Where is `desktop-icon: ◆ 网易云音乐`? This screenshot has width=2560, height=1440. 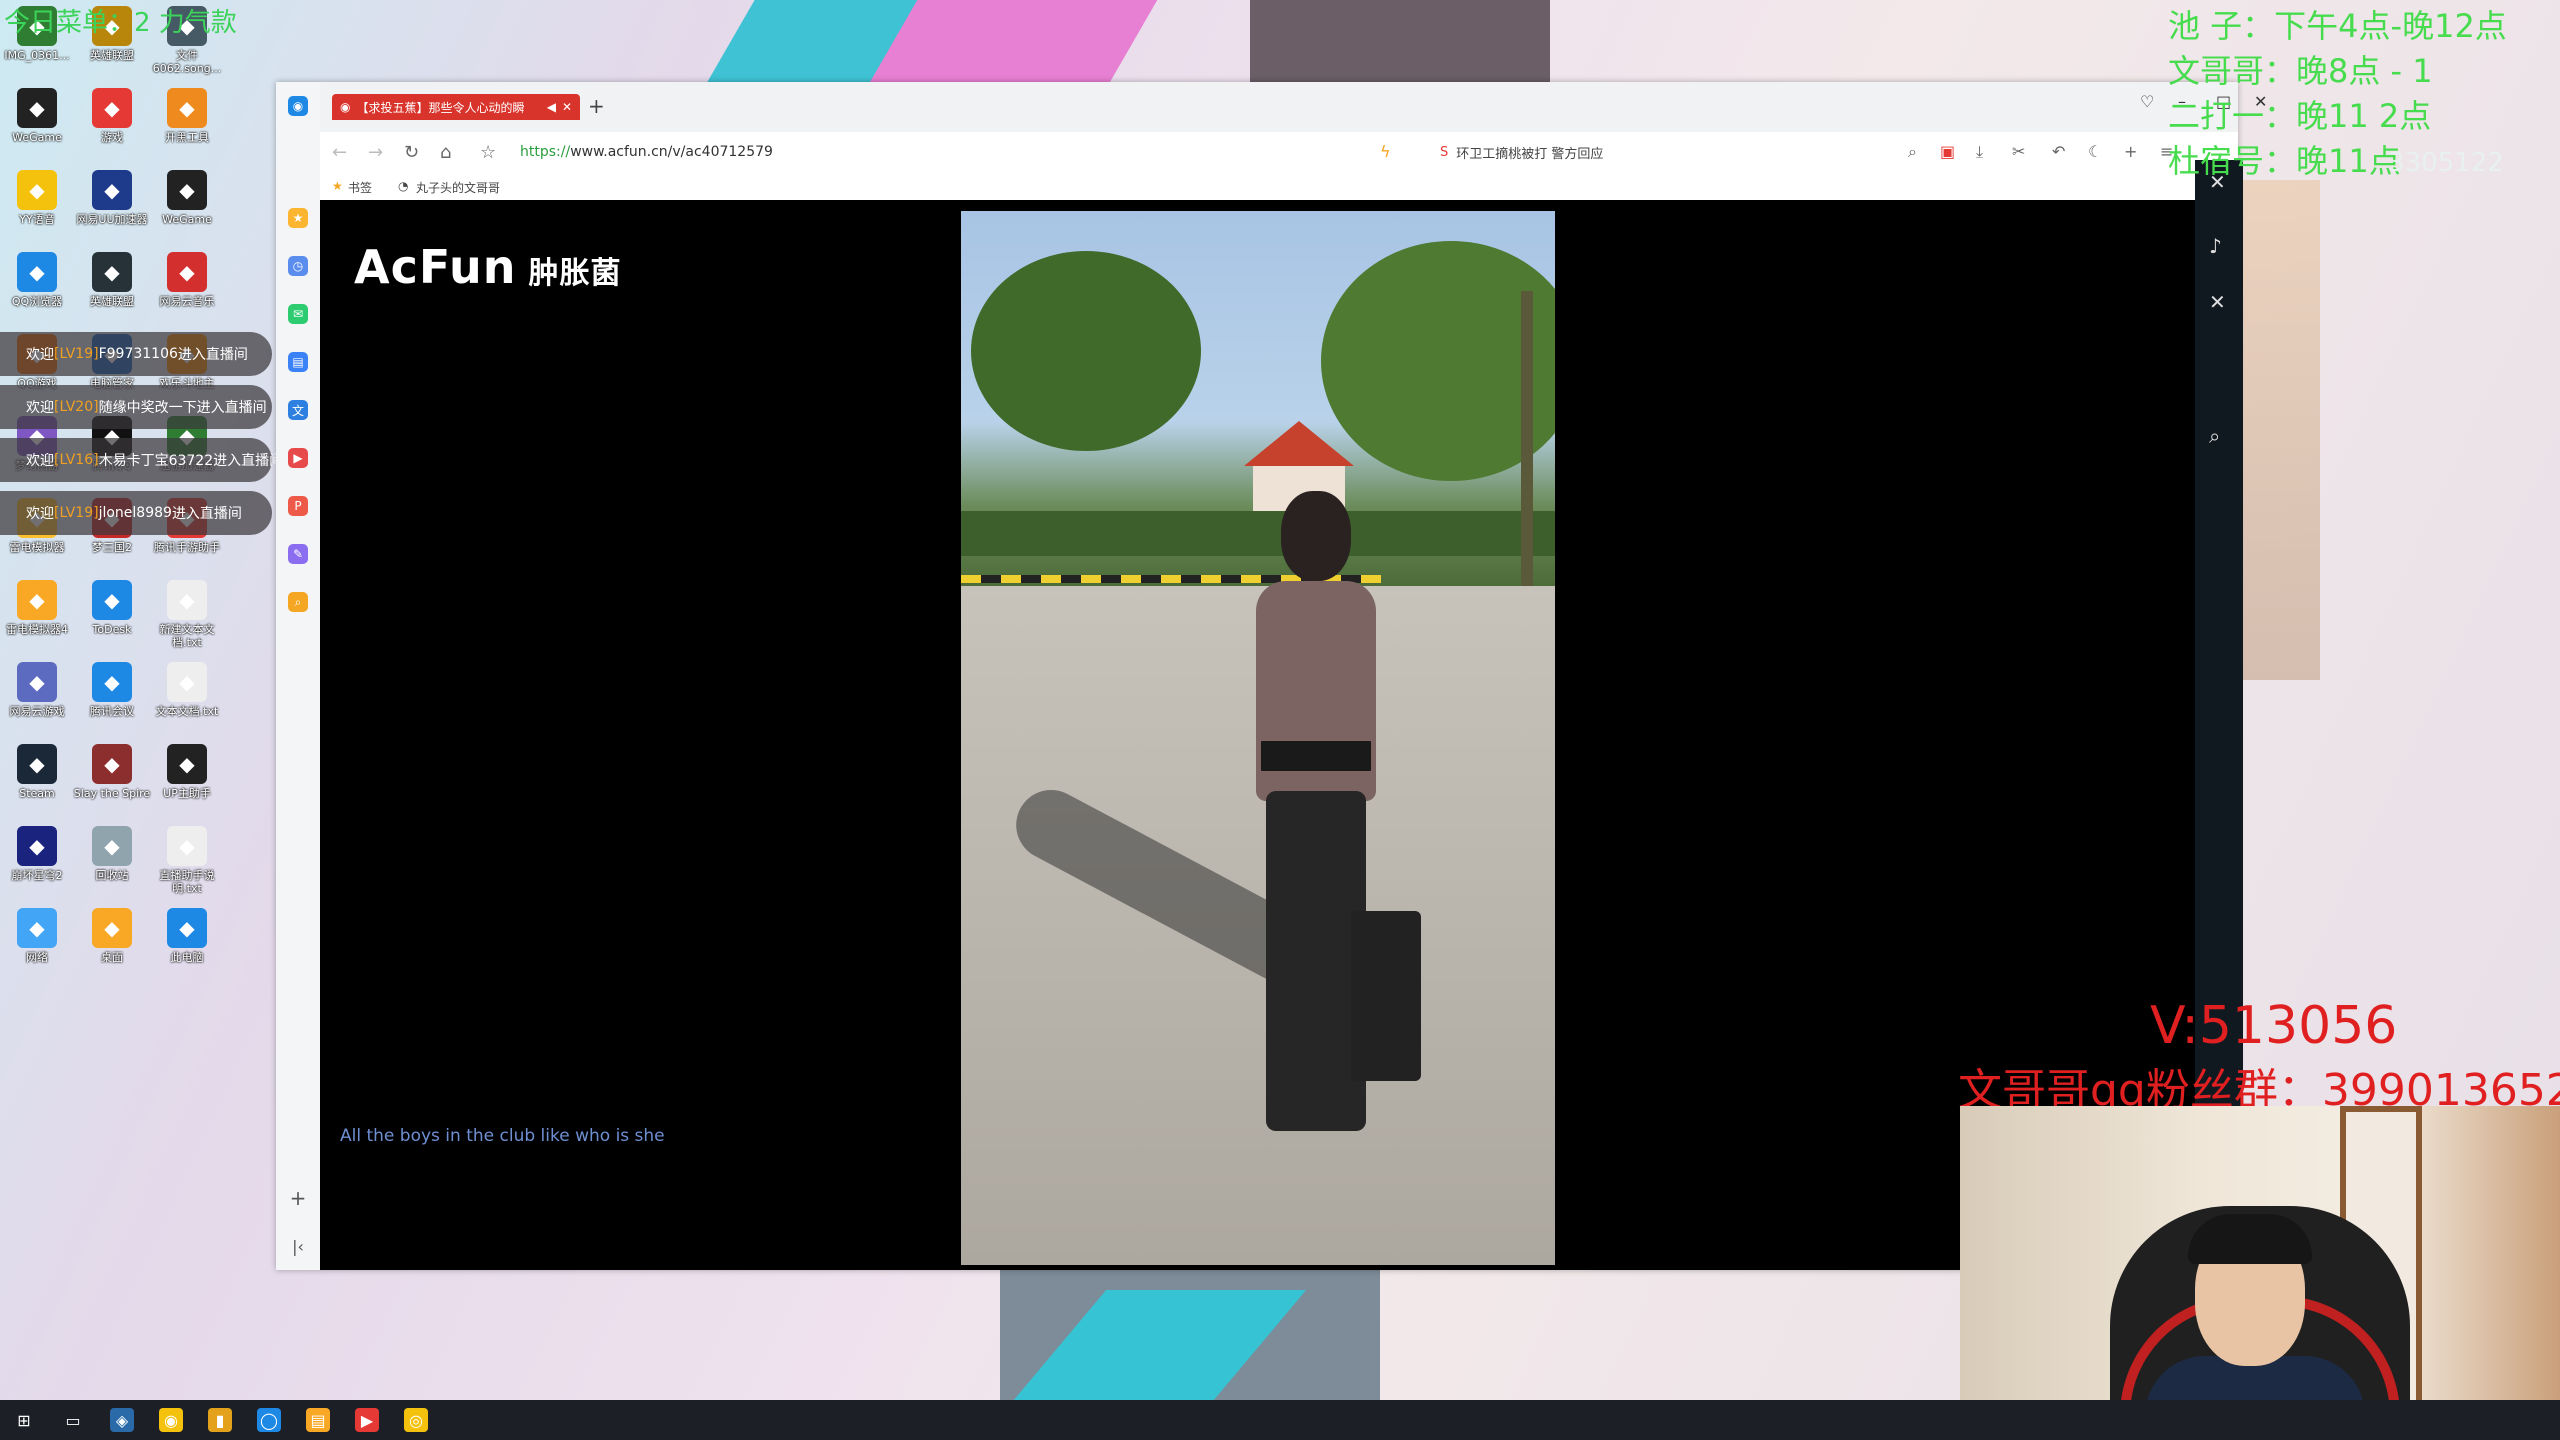
desktop-icon: ◆ 网易云音乐 is located at coordinates (187, 280).